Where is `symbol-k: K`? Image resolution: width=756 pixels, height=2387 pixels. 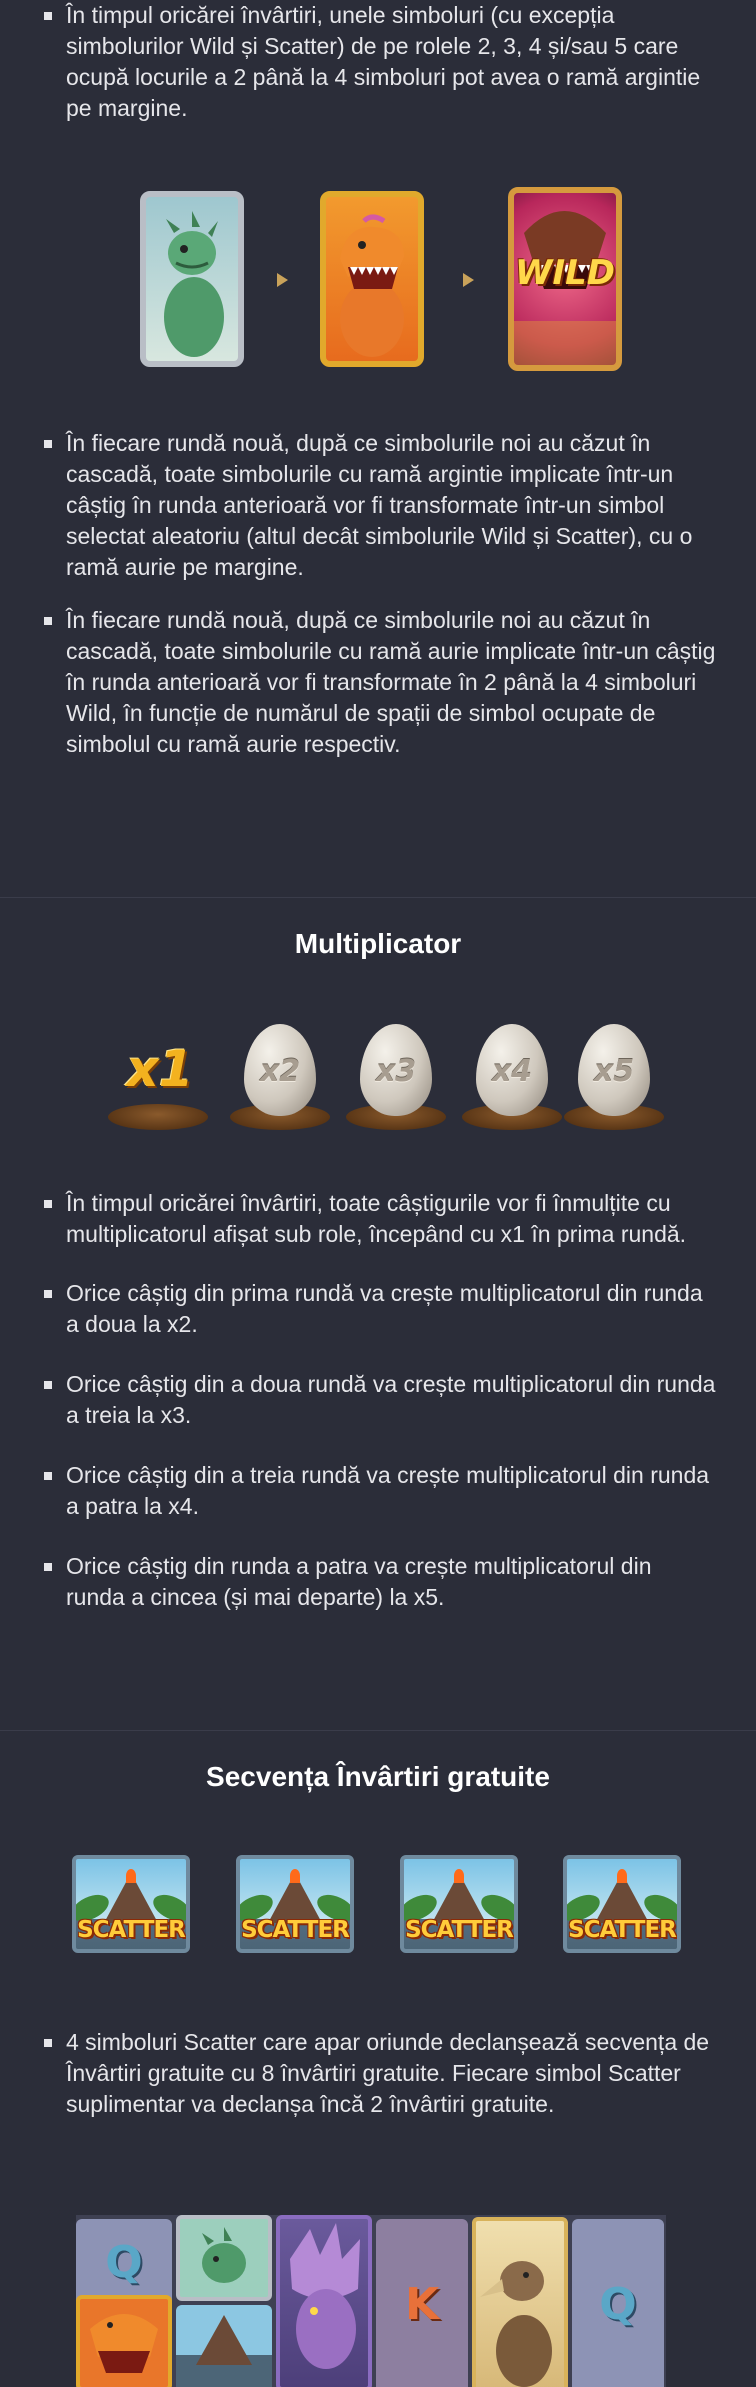
symbol-k: K is located at coordinates (422, 2303).